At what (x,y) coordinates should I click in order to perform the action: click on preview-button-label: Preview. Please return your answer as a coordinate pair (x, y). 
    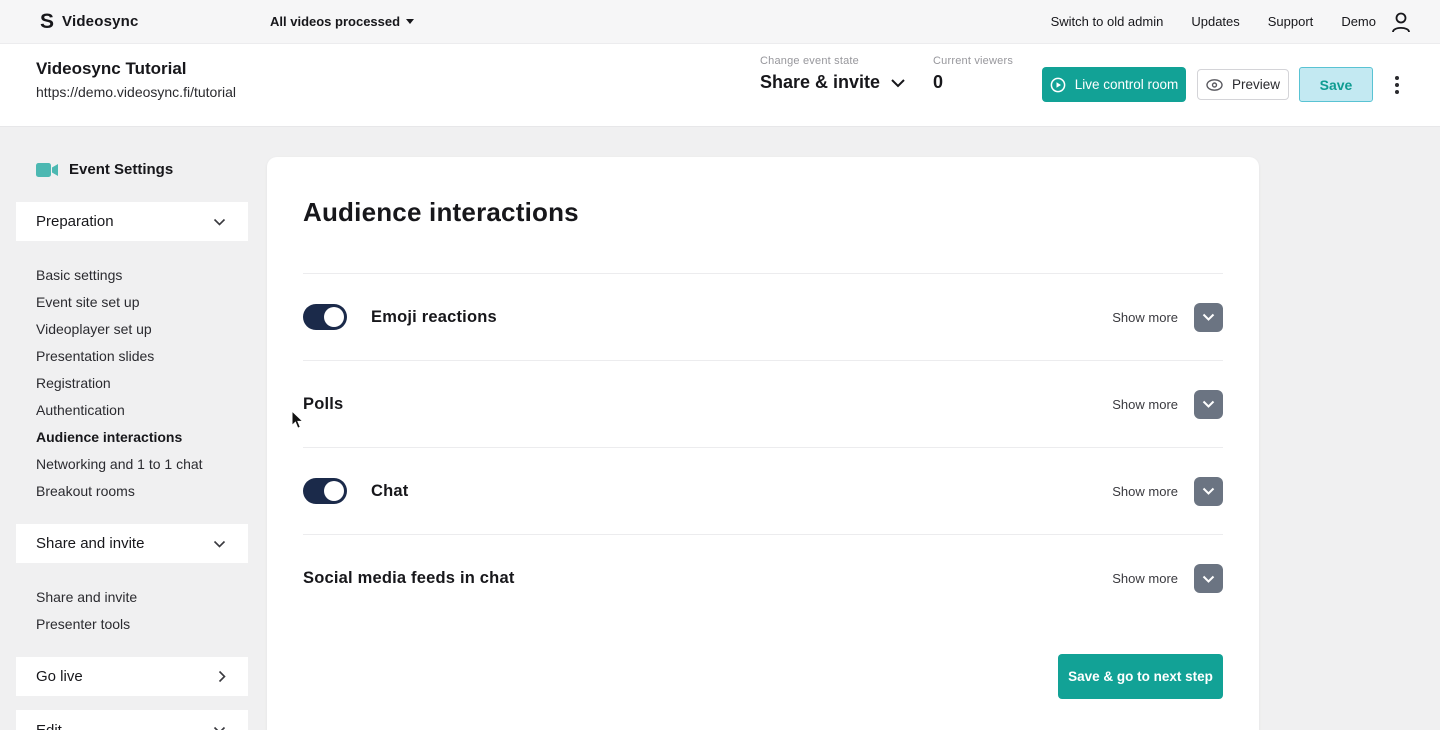
    Looking at the image, I should click on (1255, 84).